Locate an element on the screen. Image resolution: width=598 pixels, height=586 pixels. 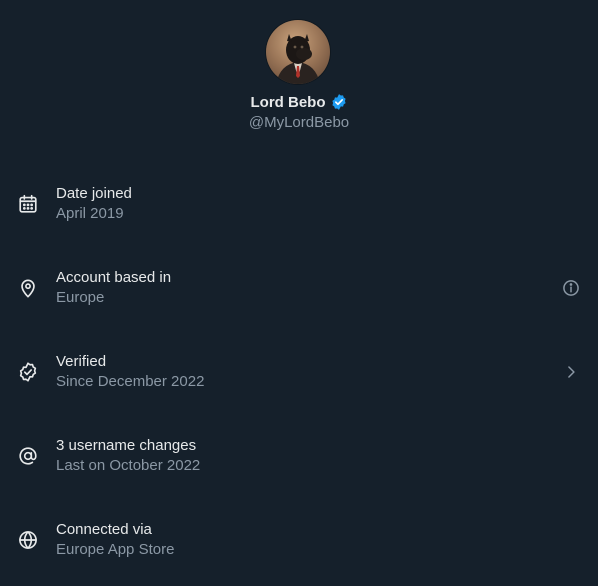
info-row-title: 3 username changes is located at coordinates (126, 445).